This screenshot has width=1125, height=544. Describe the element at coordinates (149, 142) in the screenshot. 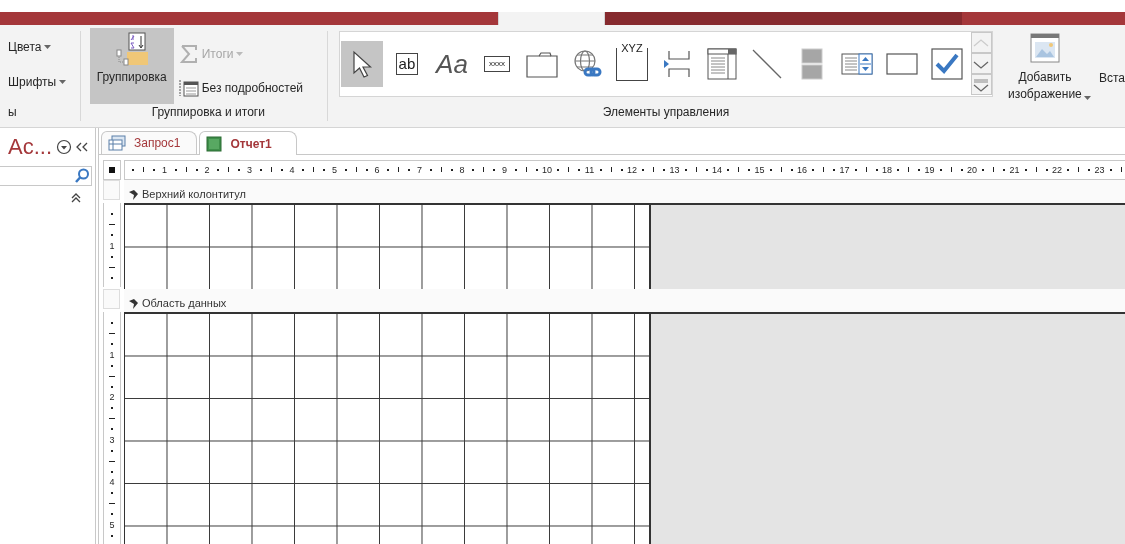

I see `document-tab: Запрос1` at that location.